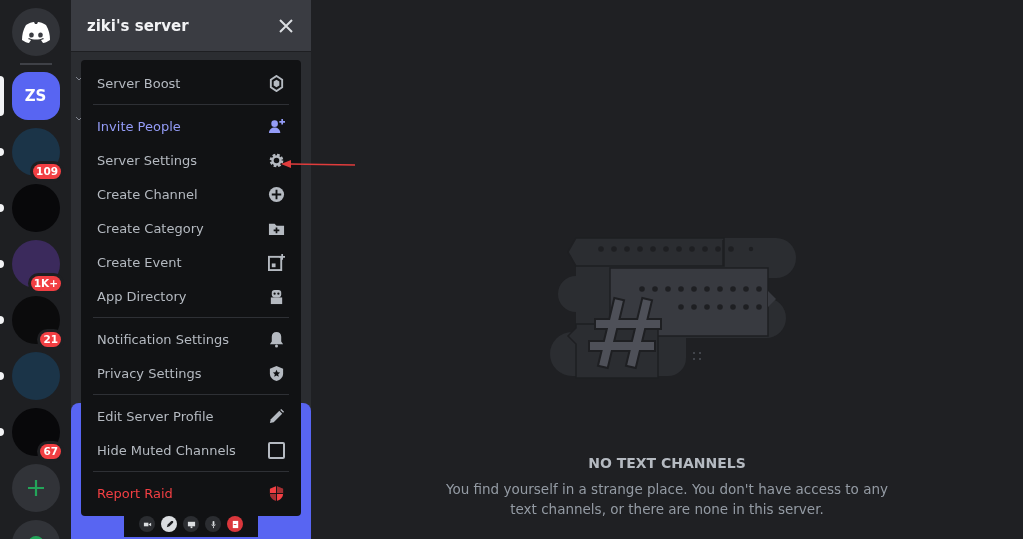 The height and width of the screenshot is (539, 1023). Describe the element at coordinates (276, 160) in the screenshot. I see `gear-icon` at that location.